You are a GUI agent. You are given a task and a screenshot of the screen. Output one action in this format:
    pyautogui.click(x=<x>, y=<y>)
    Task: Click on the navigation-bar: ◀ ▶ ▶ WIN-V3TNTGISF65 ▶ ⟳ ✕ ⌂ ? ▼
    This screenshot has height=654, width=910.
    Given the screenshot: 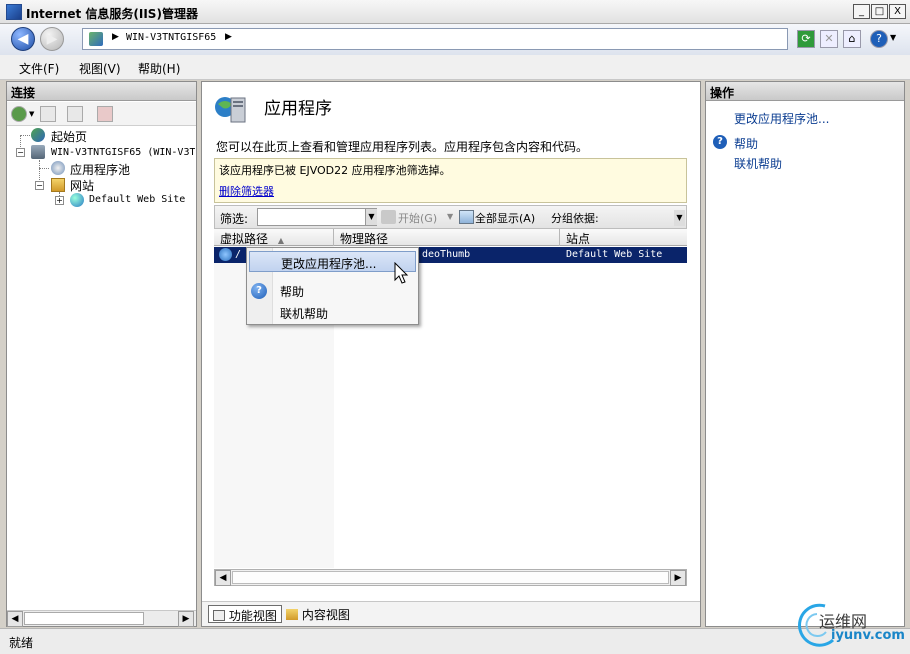 What is the action you would take?
    pyautogui.click(x=455, y=39)
    